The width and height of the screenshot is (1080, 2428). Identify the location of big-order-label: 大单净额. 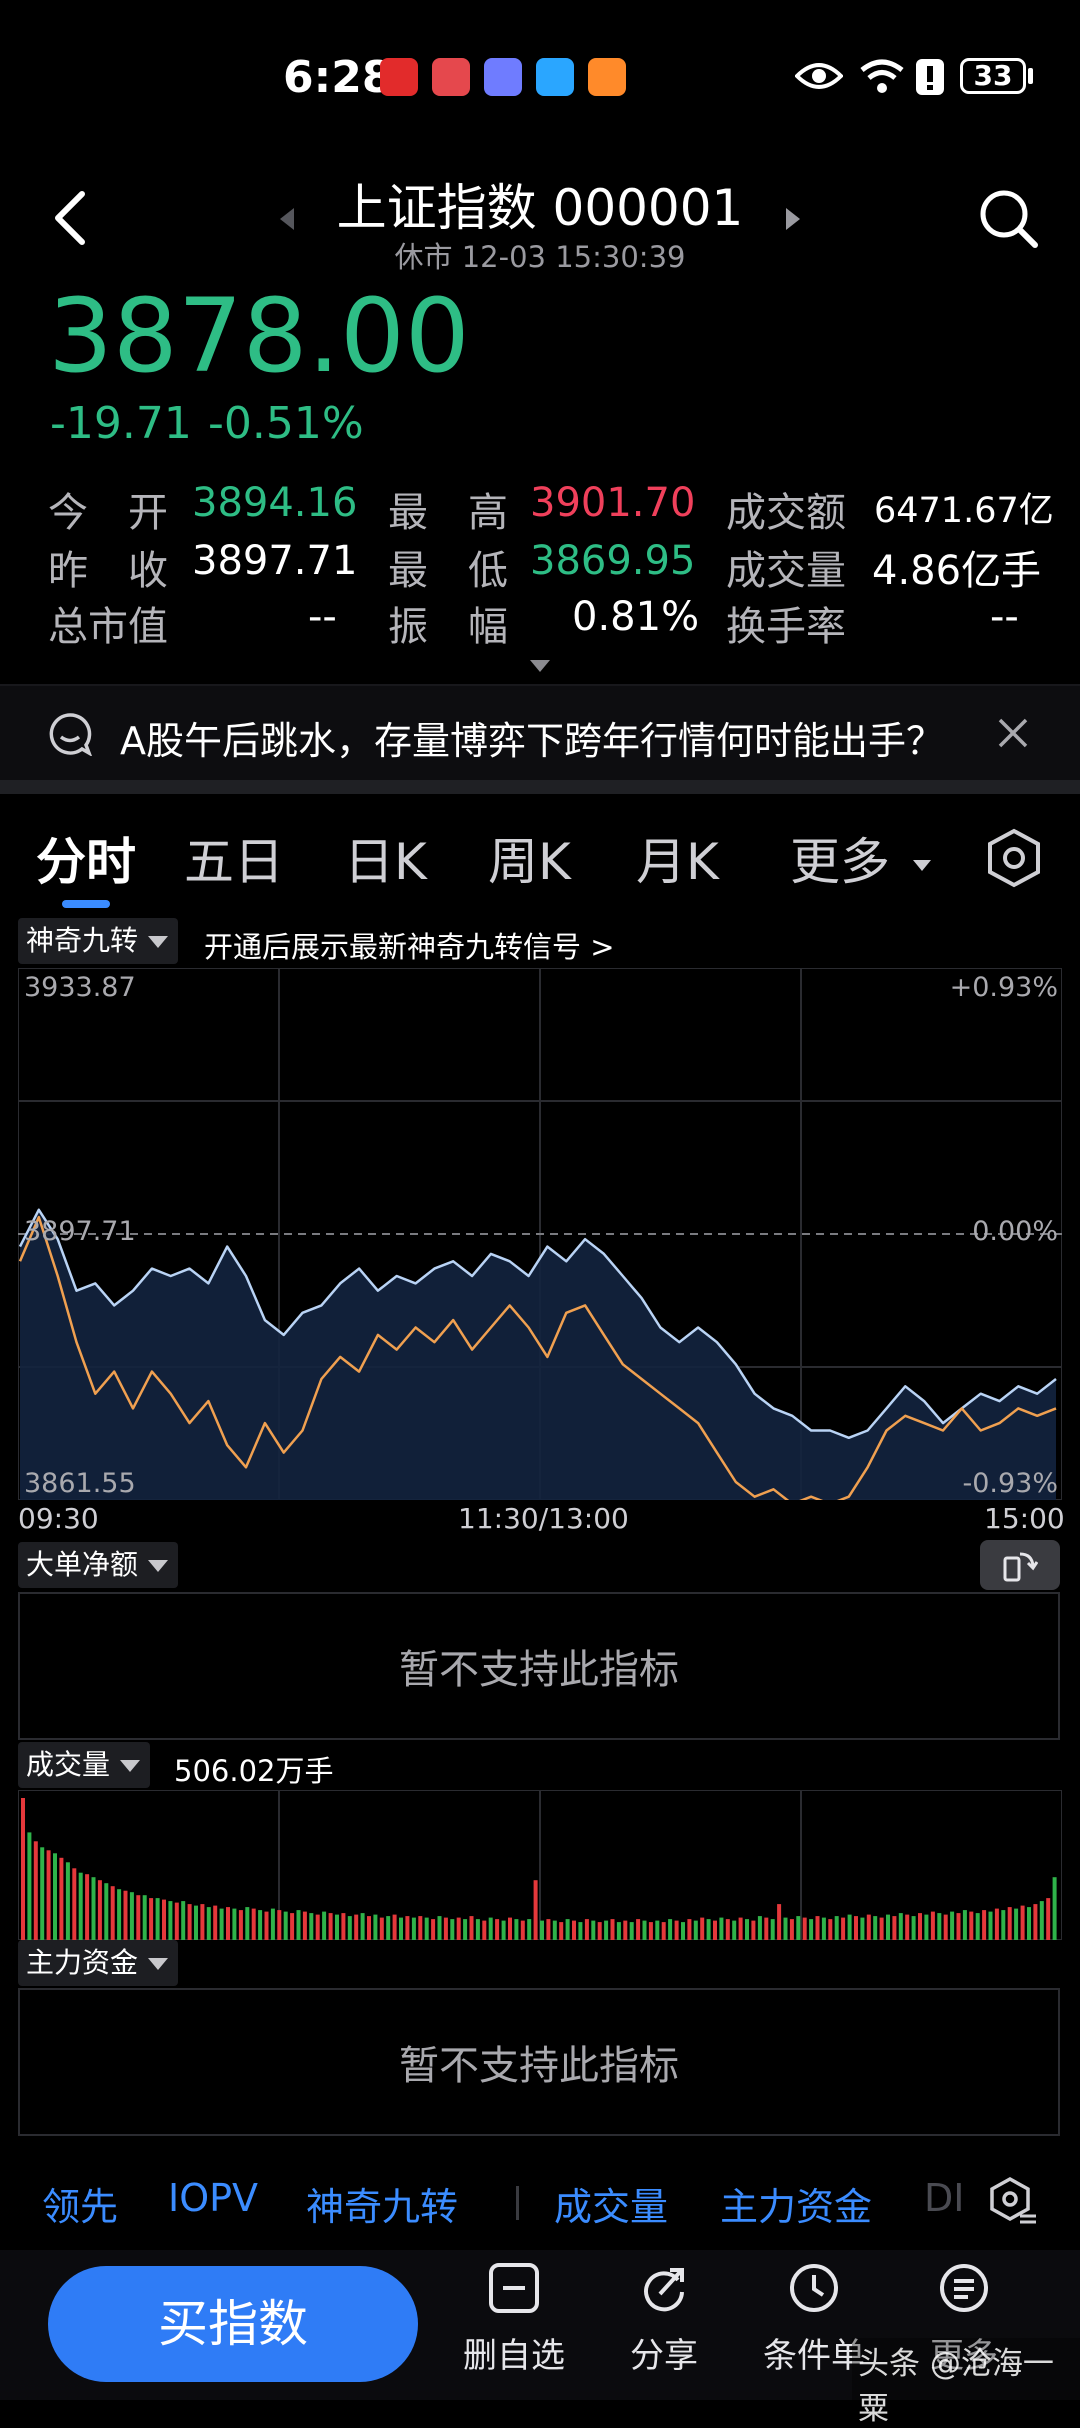
(82, 1564).